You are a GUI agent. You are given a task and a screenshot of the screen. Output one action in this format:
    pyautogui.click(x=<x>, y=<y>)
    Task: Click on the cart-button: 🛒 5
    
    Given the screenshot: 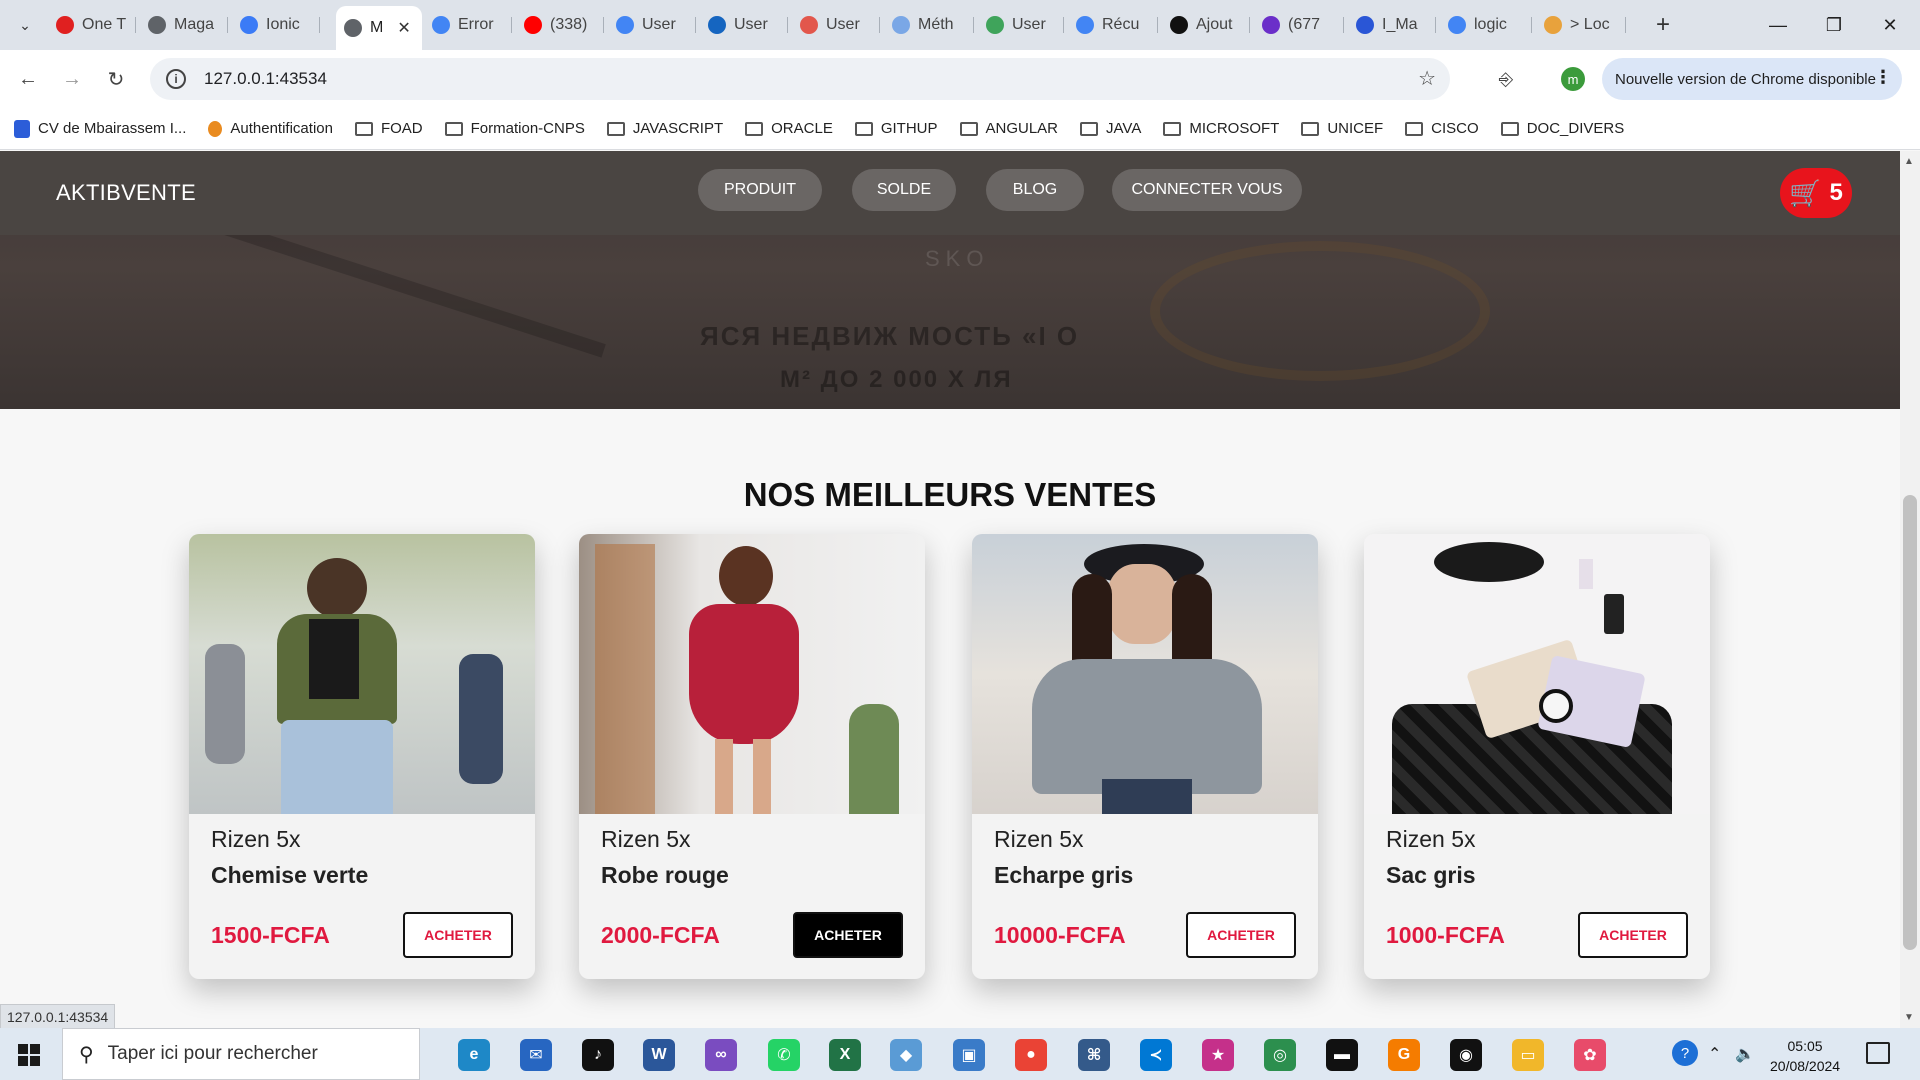 What is the action you would take?
    pyautogui.click(x=1816, y=193)
    